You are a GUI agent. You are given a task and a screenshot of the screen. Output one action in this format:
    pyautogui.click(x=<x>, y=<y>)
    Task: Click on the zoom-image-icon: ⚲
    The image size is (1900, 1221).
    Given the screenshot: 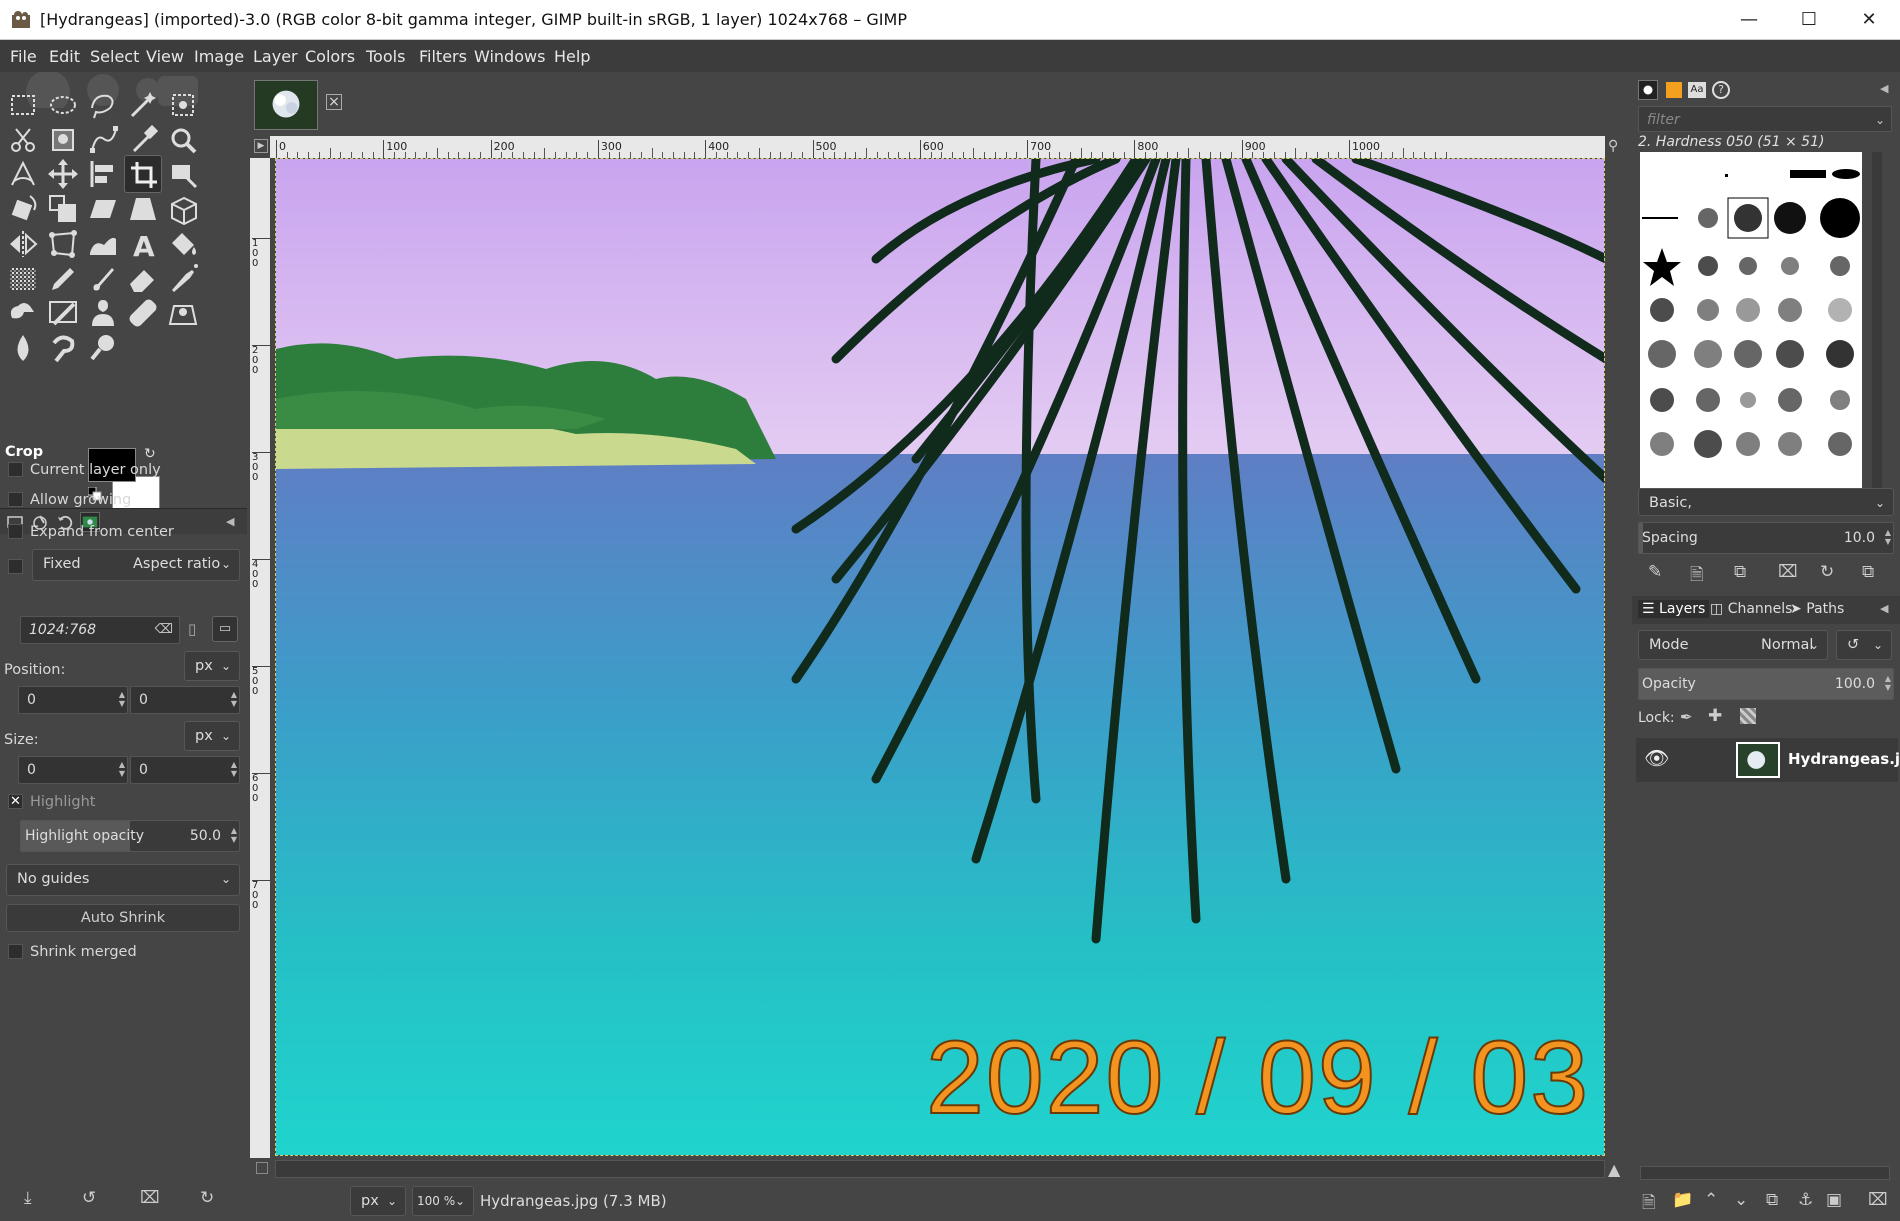 What is the action you would take?
    pyautogui.click(x=1613, y=146)
    